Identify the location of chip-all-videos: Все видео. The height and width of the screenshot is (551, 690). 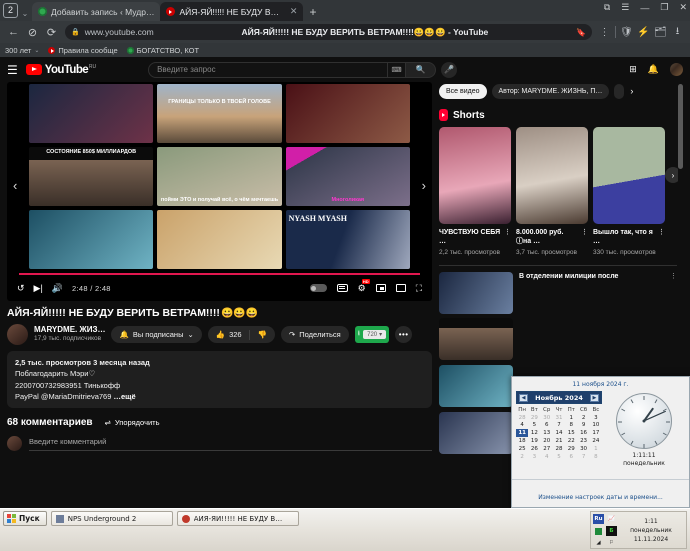
(463, 91).